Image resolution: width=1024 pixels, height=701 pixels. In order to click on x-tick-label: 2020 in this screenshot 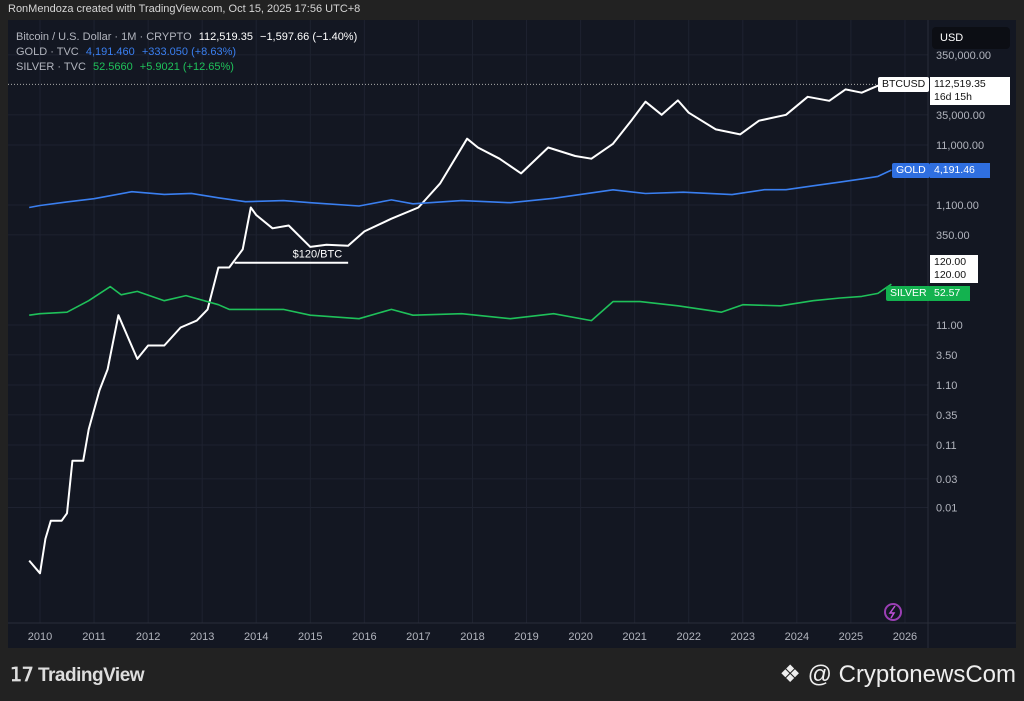, I will do `click(580, 637)`.